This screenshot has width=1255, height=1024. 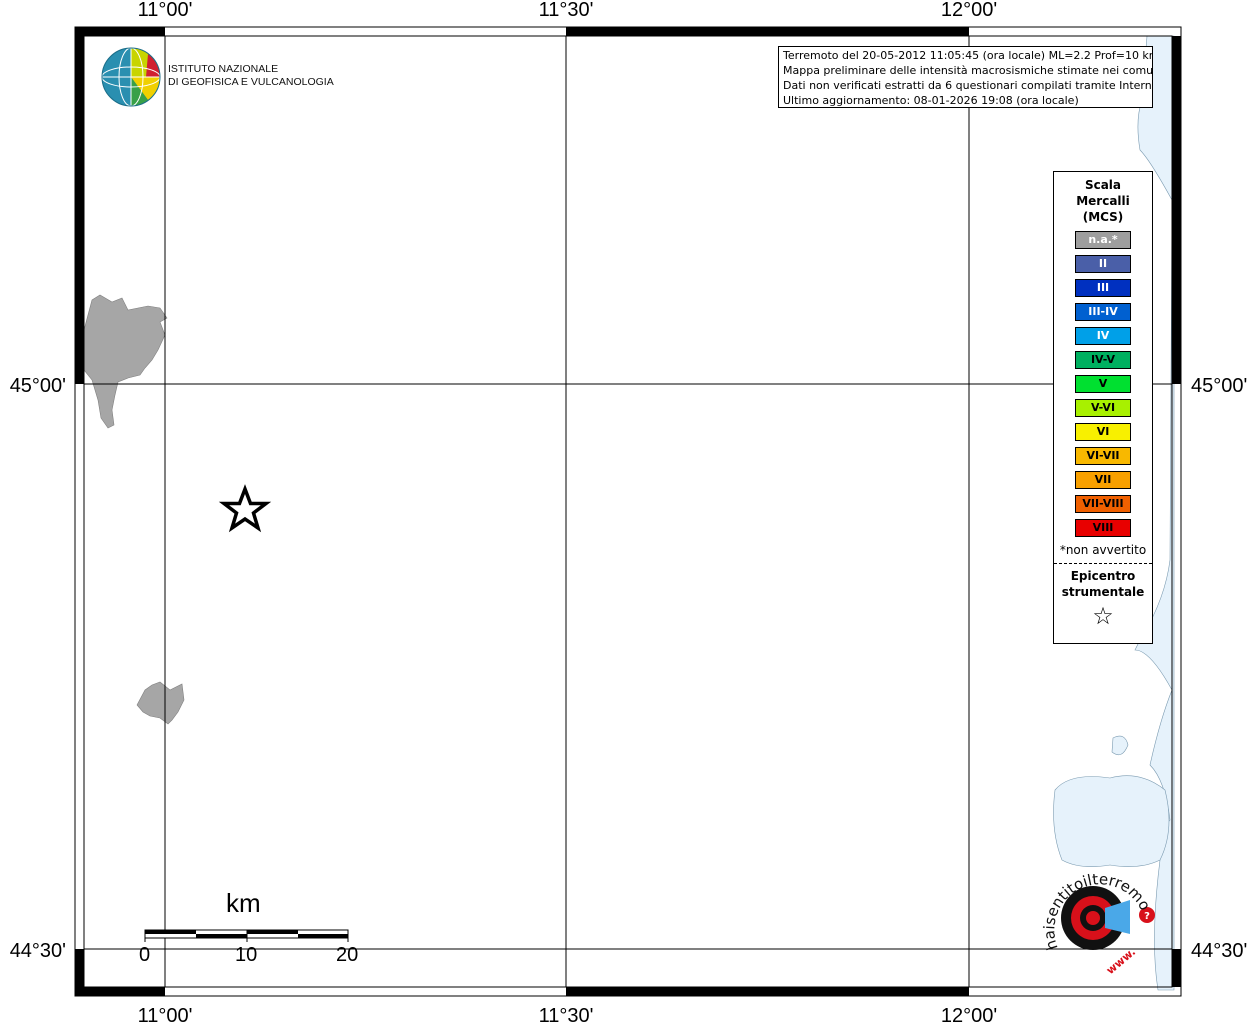 What do you see at coordinates (245, 508) in the screenshot?
I see `epicenter-star-icon` at bounding box center [245, 508].